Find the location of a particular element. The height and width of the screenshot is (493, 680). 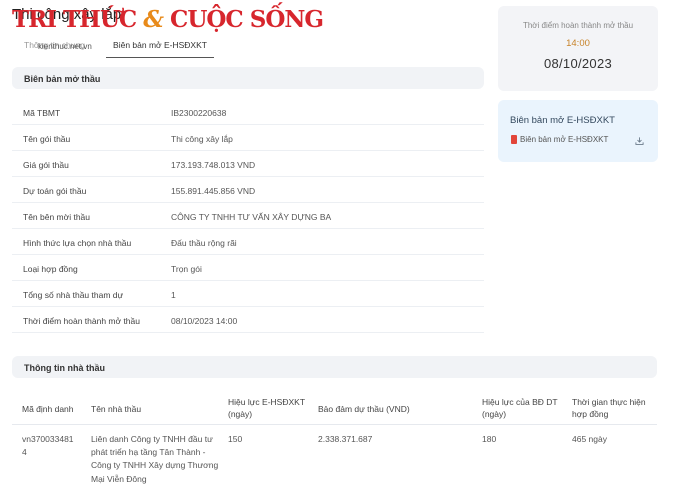

bidder-name-line: Liên danh Công ty TNHH đầu tư is located at coordinates (152, 439).